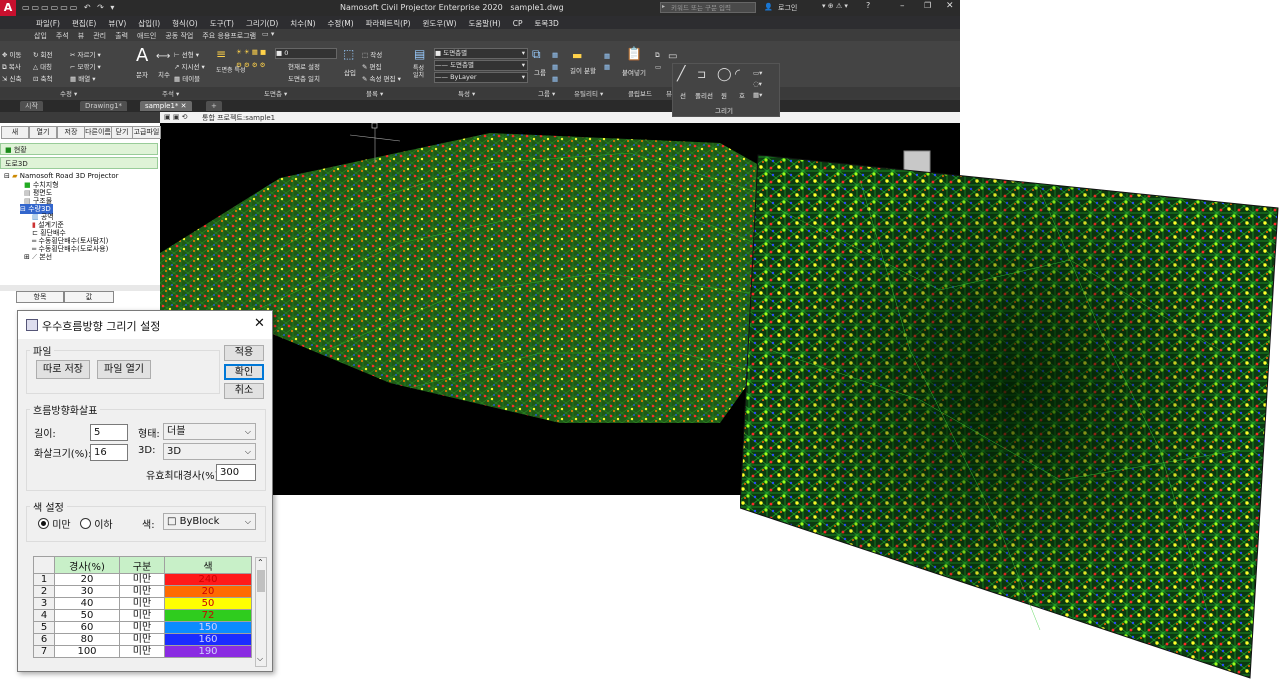  What do you see at coordinates (44, 603) in the screenshot?
I see `row-number: 3` at bounding box center [44, 603].